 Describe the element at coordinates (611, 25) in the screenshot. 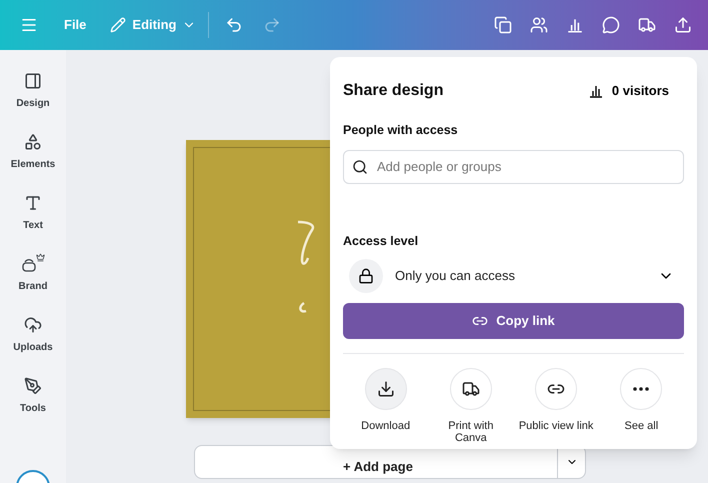

I see `comment-icon` at that location.